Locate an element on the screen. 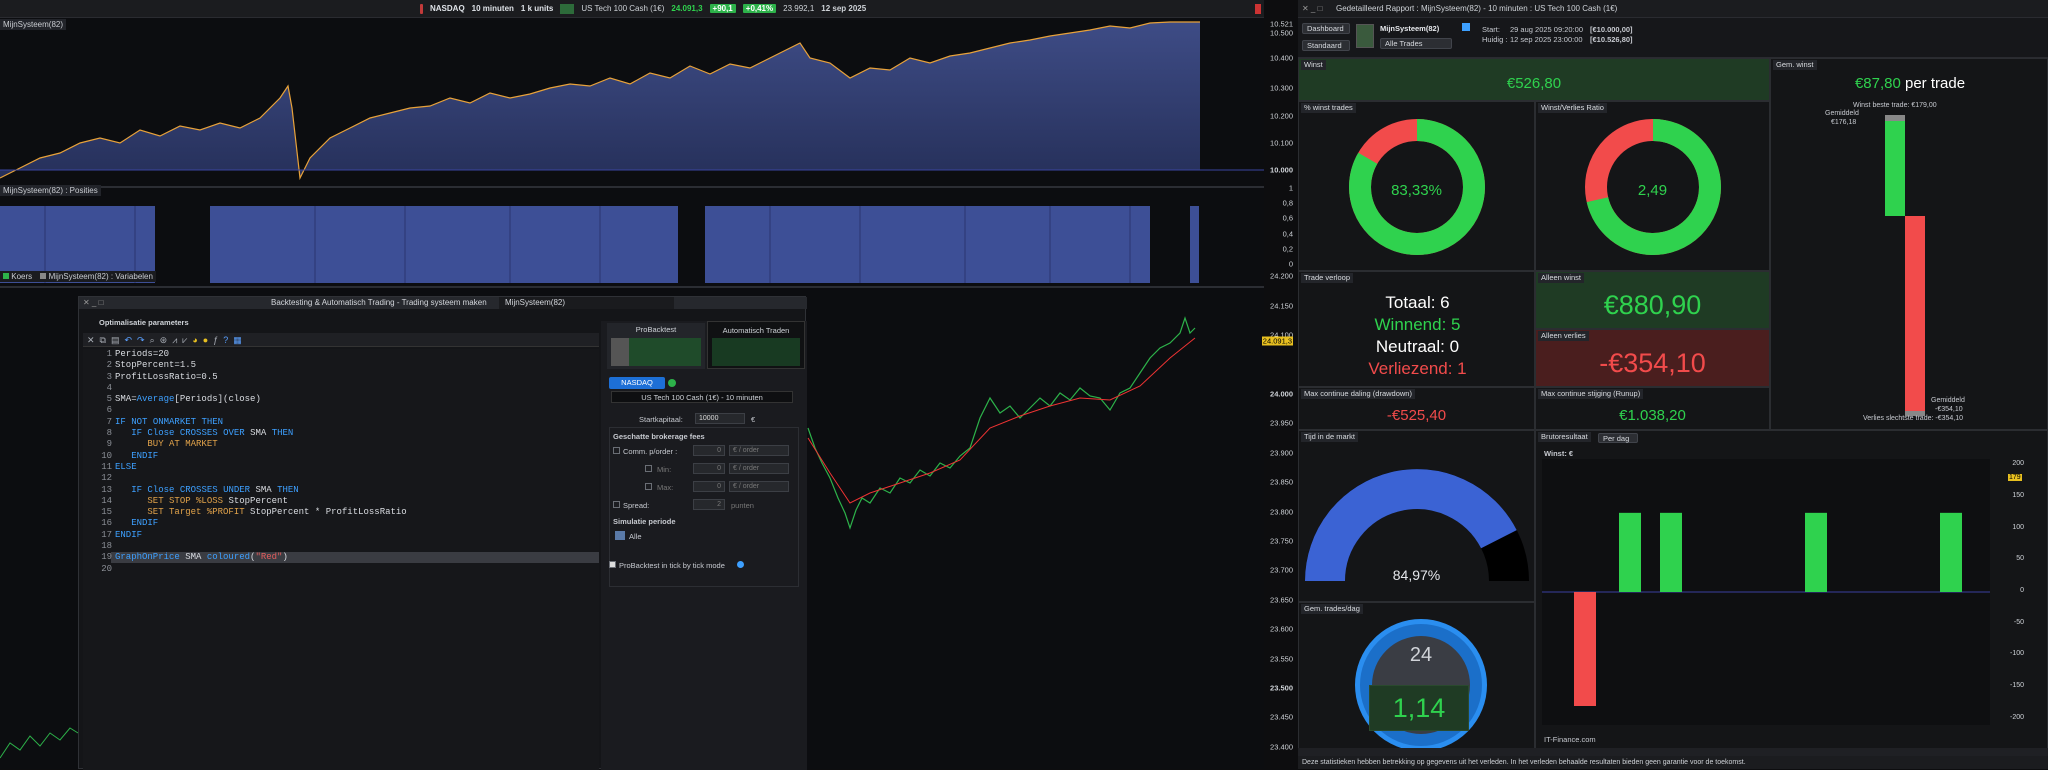  bruto-title: Brutoresultaat is located at coordinates (1564, 437).